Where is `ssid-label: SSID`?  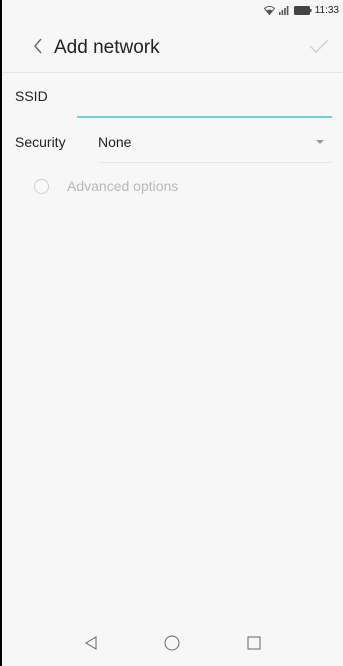 ssid-label: SSID is located at coordinates (31, 96).